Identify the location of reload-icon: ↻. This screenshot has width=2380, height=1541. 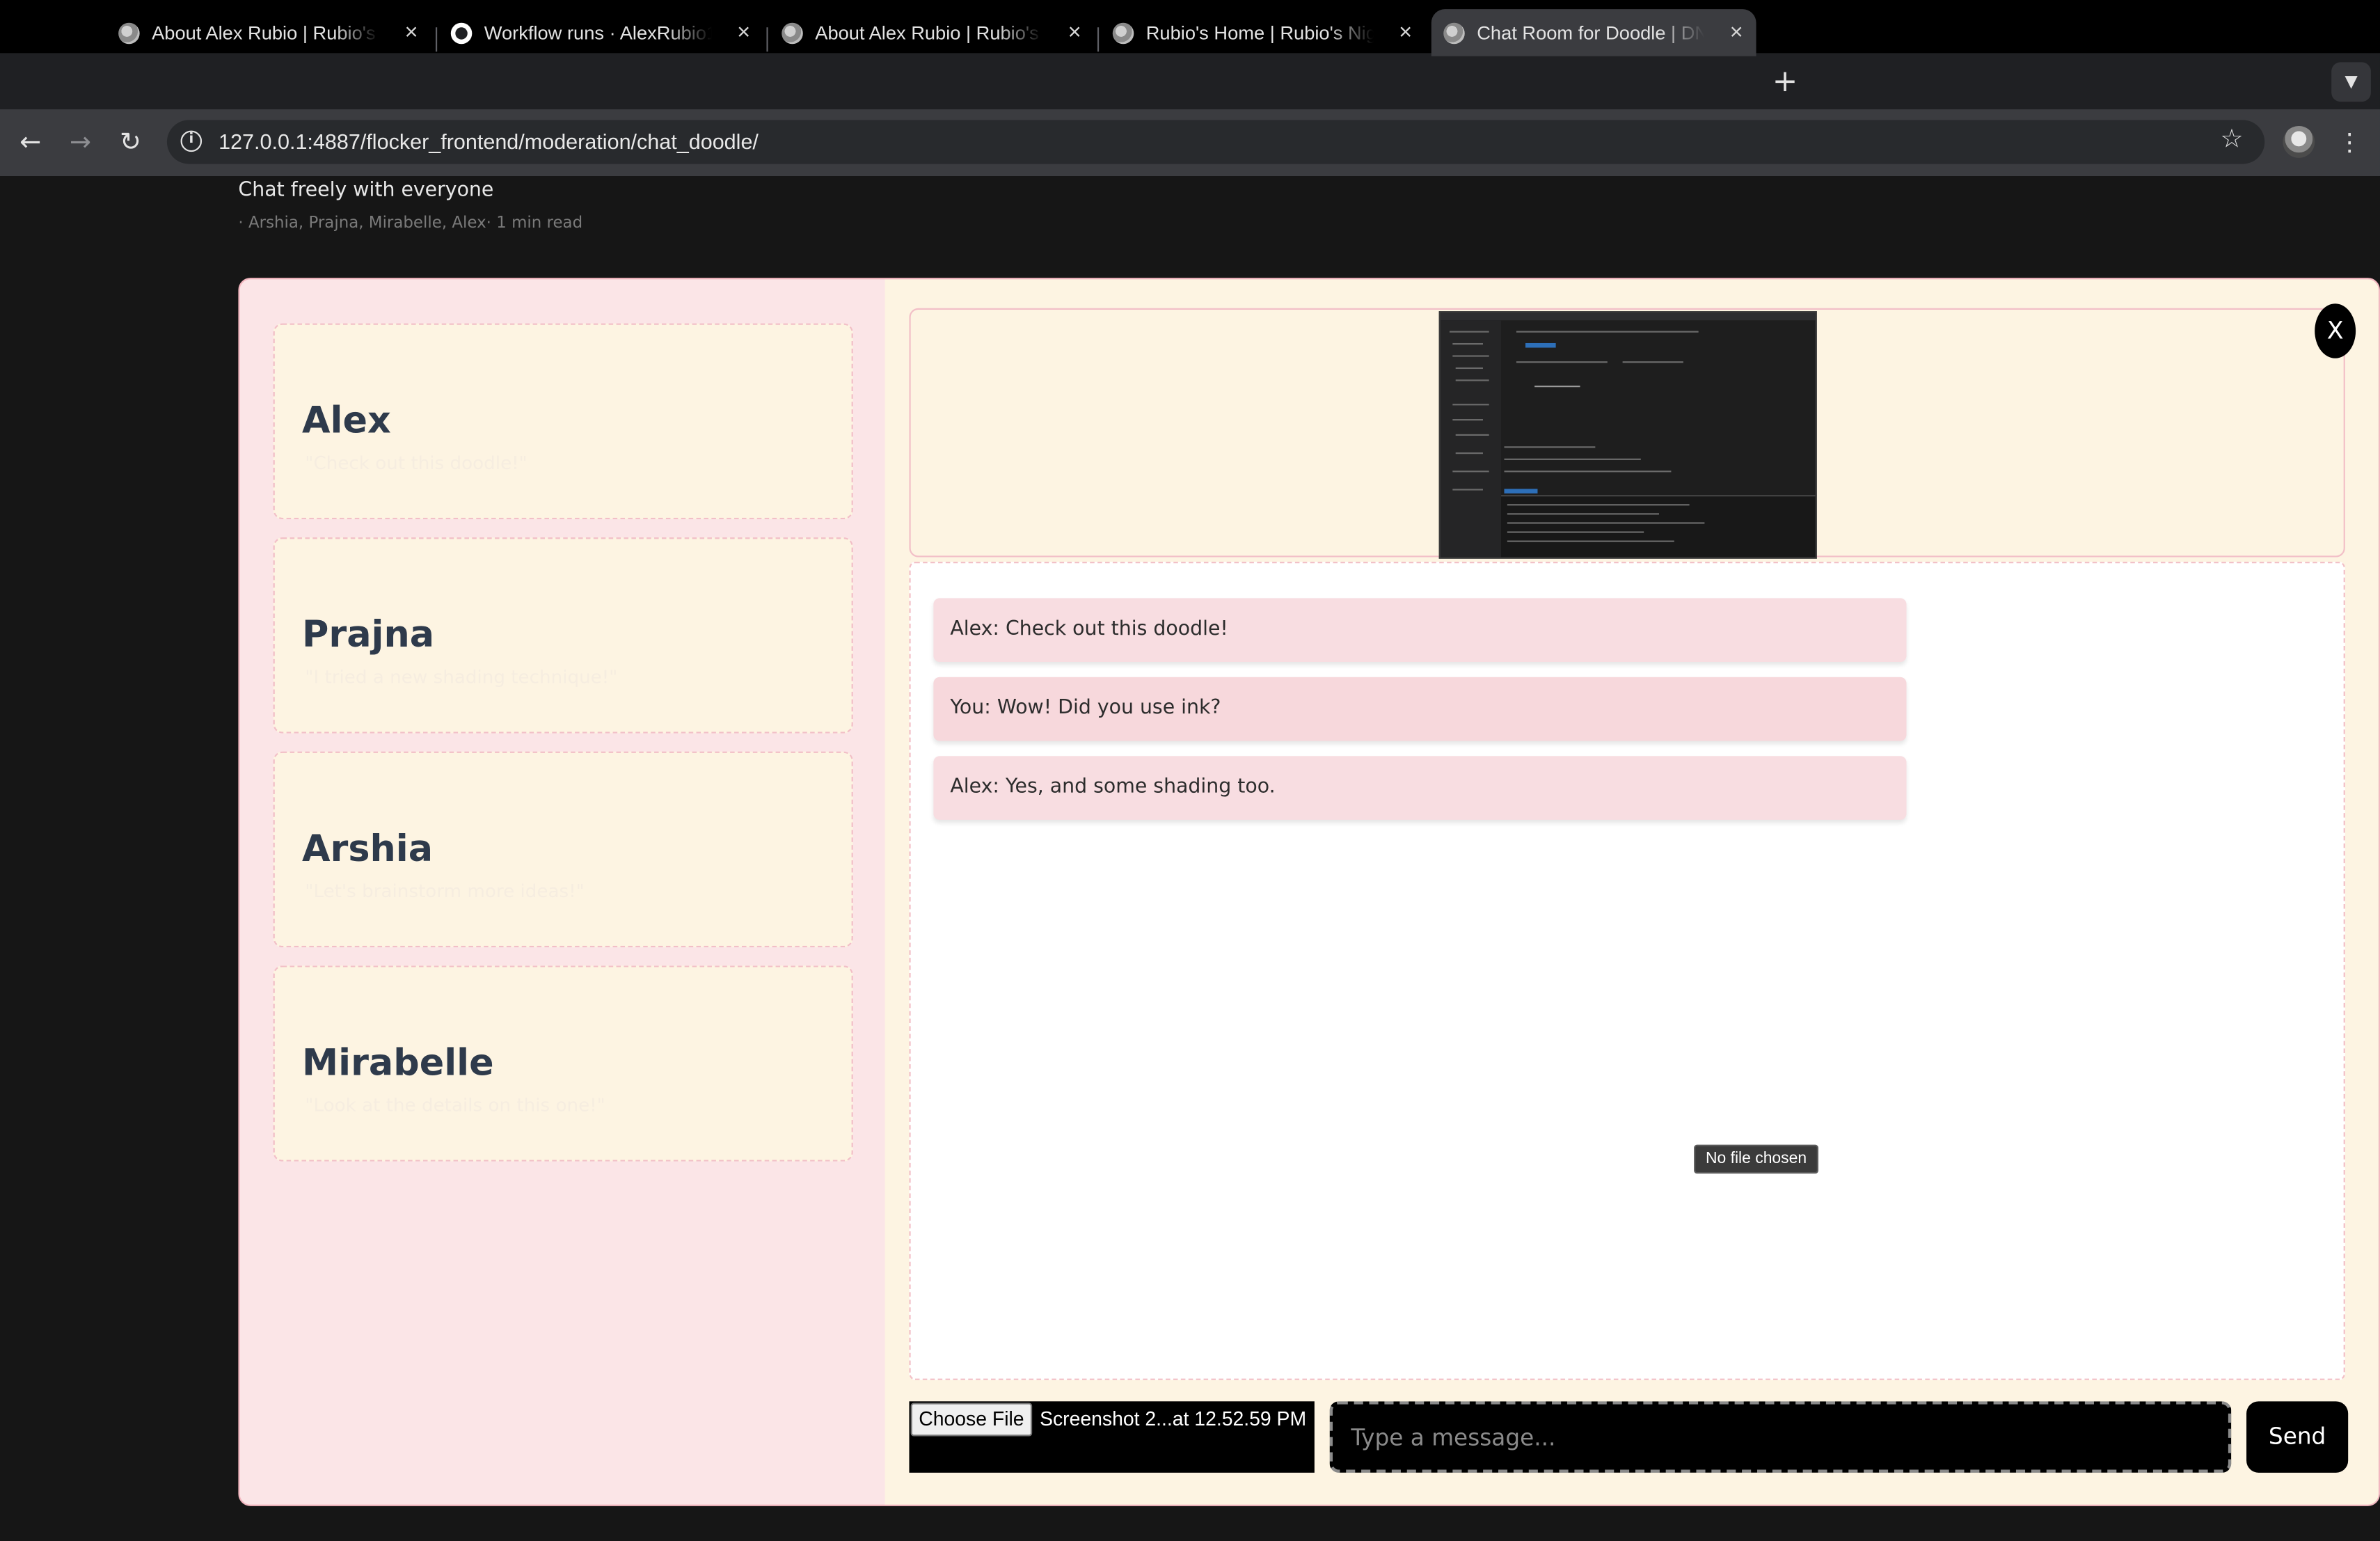
(131, 142).